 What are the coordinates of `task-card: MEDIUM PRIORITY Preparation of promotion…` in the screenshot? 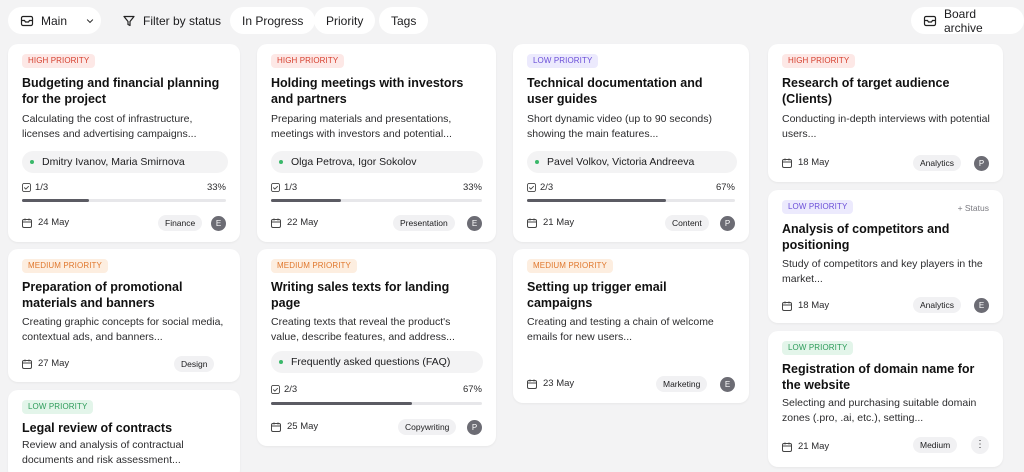 It's located at (124, 315).